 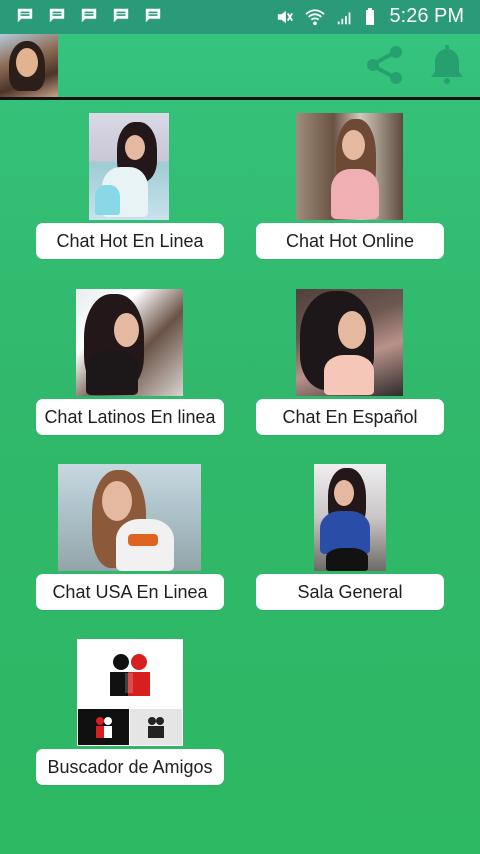 I want to click on chat-latinos-en-linea-label: Chat Latinos En linea, so click(x=129, y=417).